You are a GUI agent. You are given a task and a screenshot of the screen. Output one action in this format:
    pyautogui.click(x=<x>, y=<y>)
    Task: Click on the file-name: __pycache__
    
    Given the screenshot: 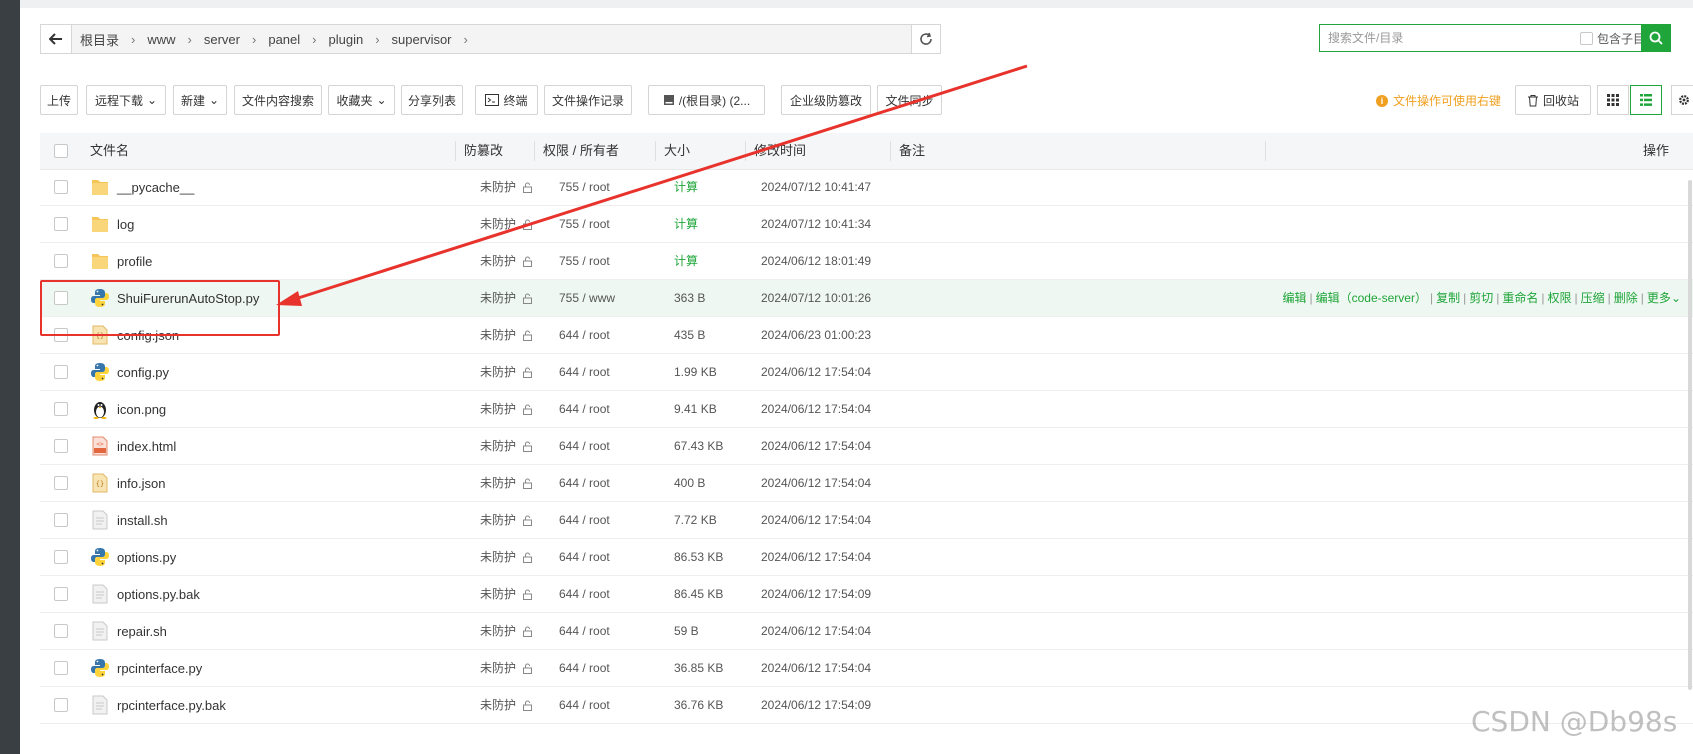 What is the action you would take?
    pyautogui.click(x=155, y=187)
    